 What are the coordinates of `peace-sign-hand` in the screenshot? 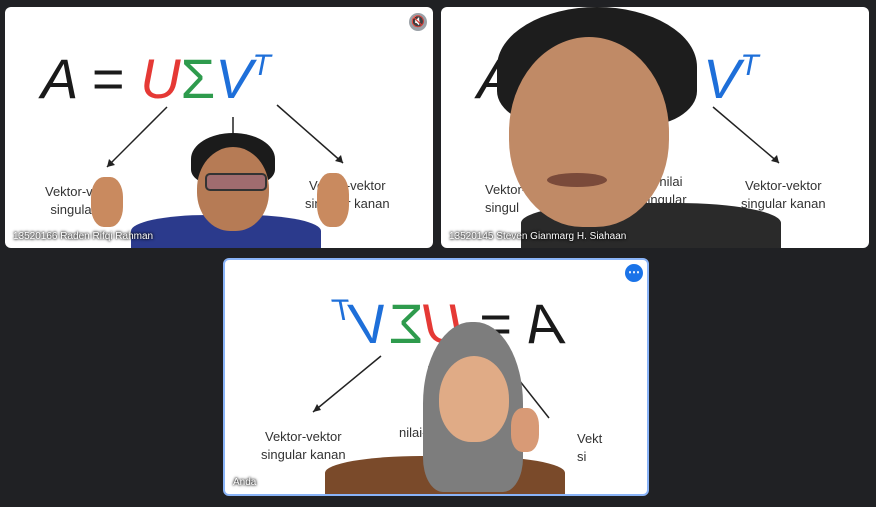 It's located at (525, 430).